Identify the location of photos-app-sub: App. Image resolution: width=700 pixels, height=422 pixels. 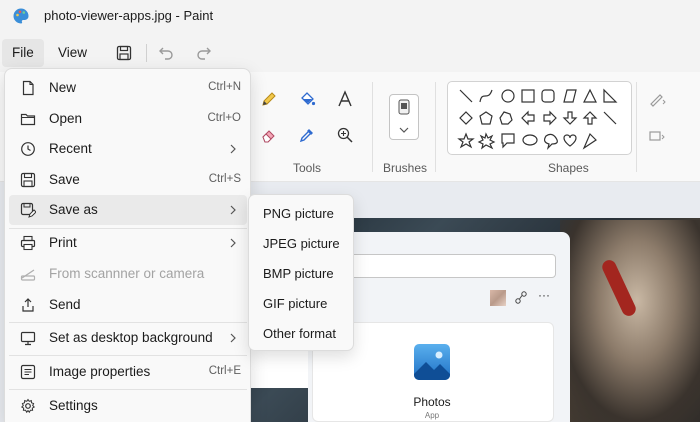
(432, 415).